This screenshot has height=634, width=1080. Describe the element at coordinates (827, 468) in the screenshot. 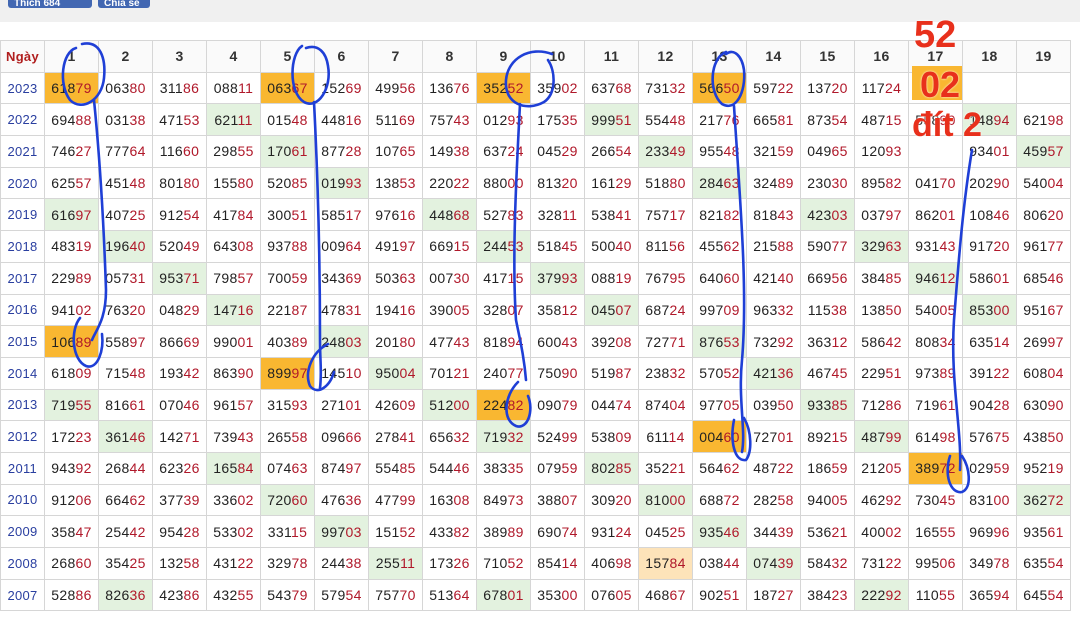

I see `result-cell: 18659` at that location.